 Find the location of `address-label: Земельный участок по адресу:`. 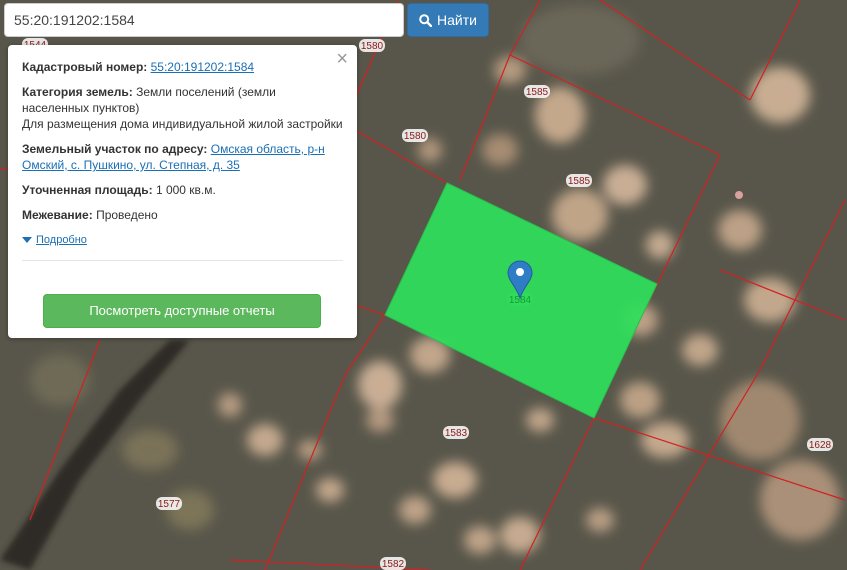

address-label: Земельный участок по адресу: is located at coordinates (115, 149).